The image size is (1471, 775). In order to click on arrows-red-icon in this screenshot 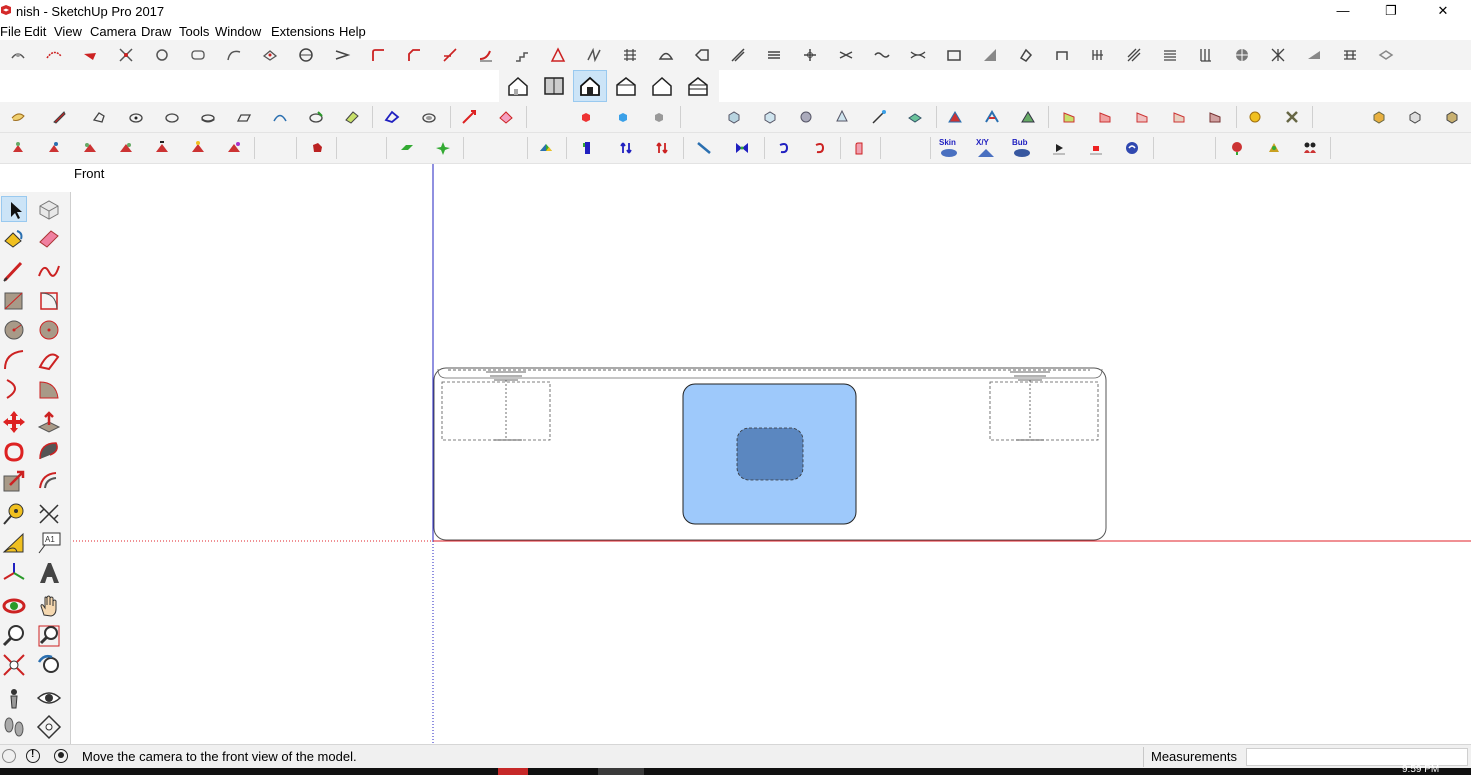, I will do `click(662, 148)`.